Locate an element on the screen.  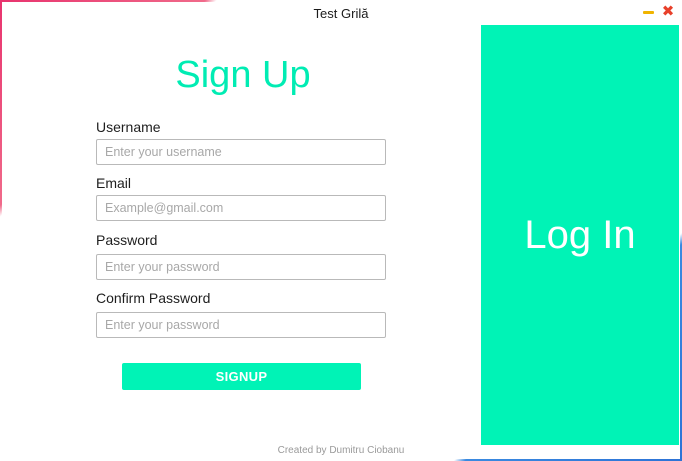
username-input is located at coordinates (241, 152).